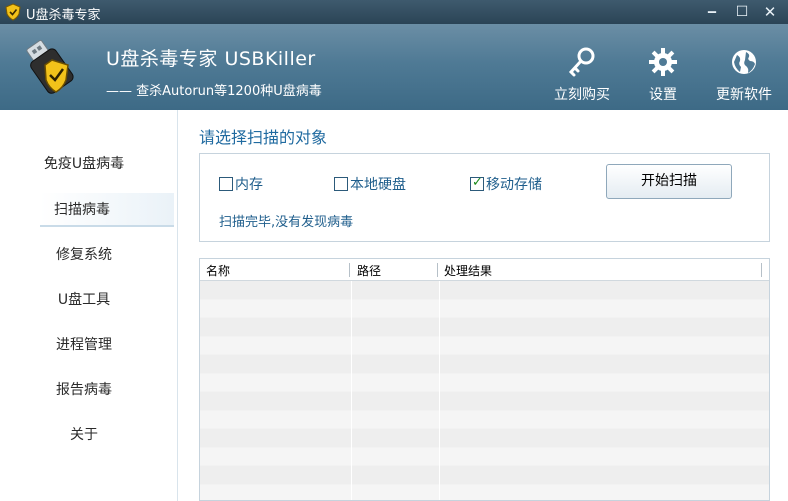 Image resolution: width=788 pixels, height=501 pixels. I want to click on sidebar-item-immunize: 免疫U盘病毒, so click(84, 164).